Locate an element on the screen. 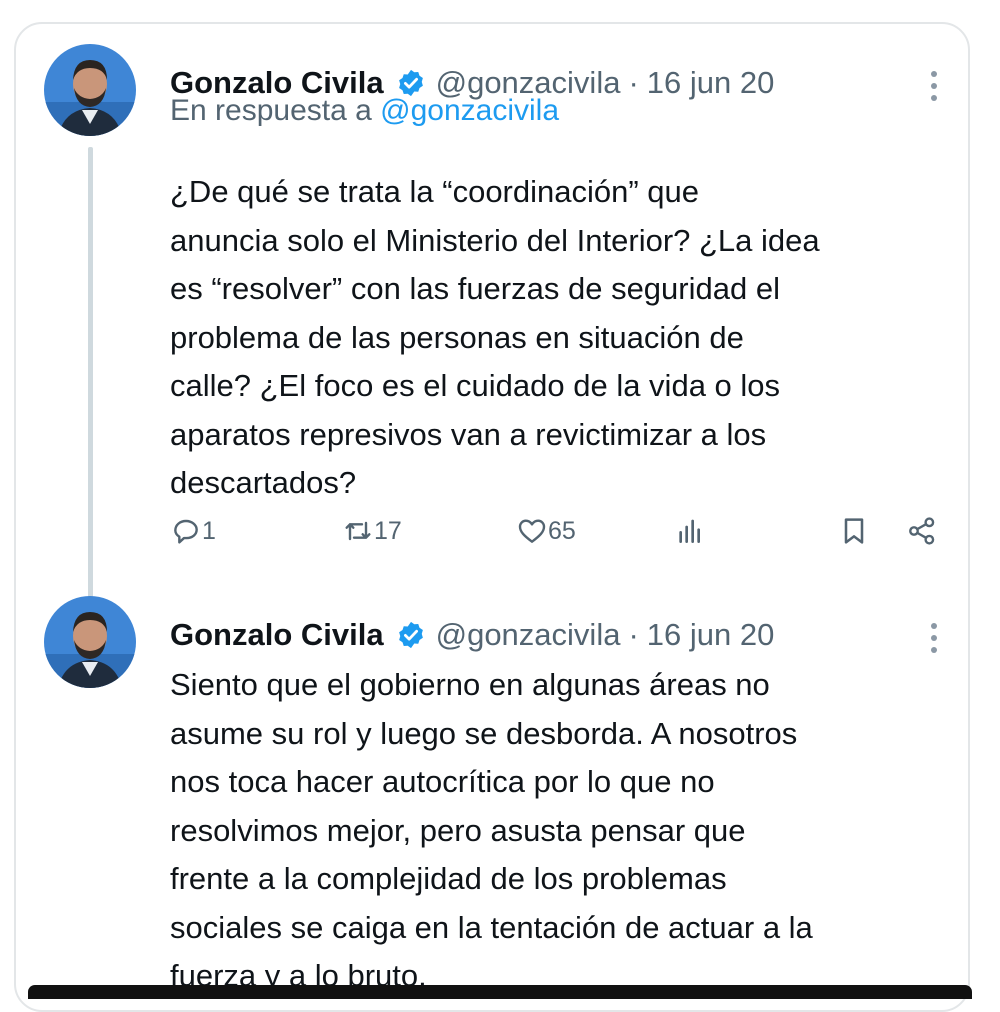  views-icon is located at coordinates (689, 531).